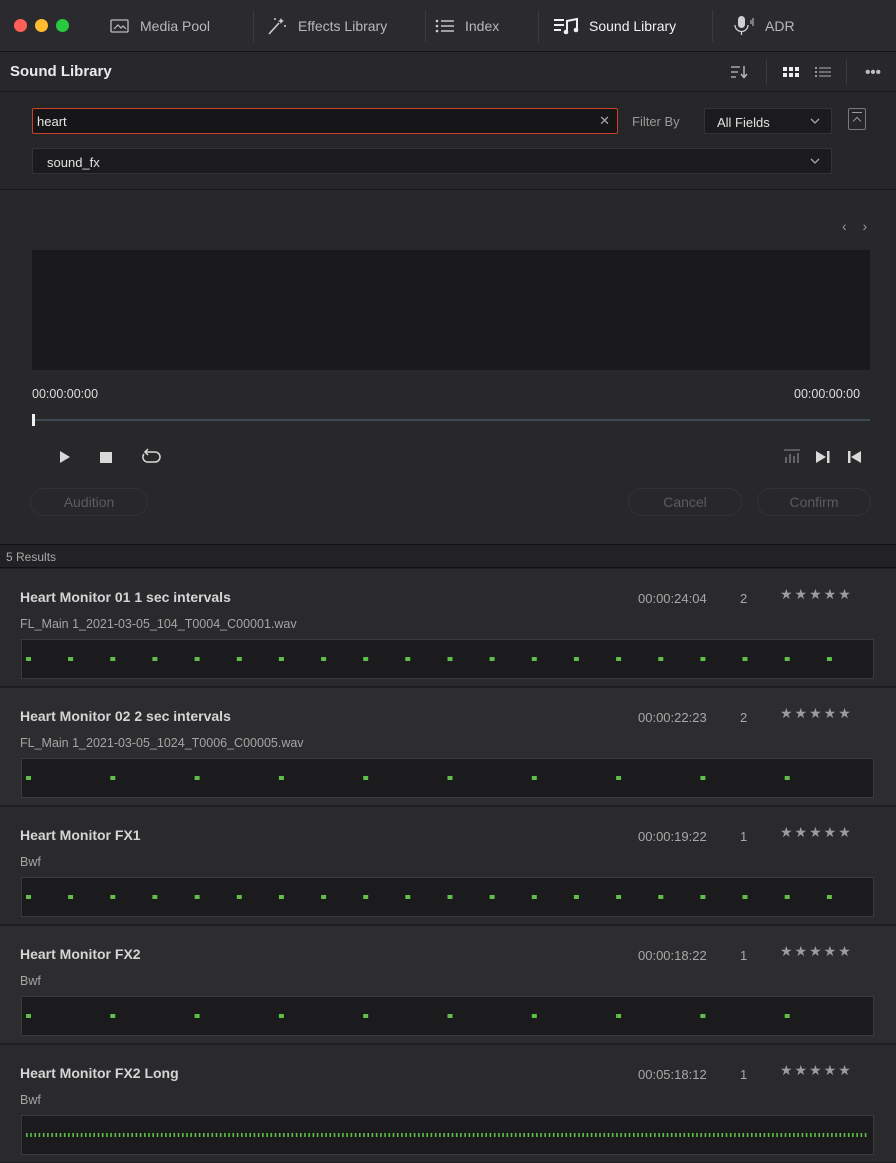  Describe the element at coordinates (89, 502) in the screenshot. I see `audition-button: Audition` at that location.